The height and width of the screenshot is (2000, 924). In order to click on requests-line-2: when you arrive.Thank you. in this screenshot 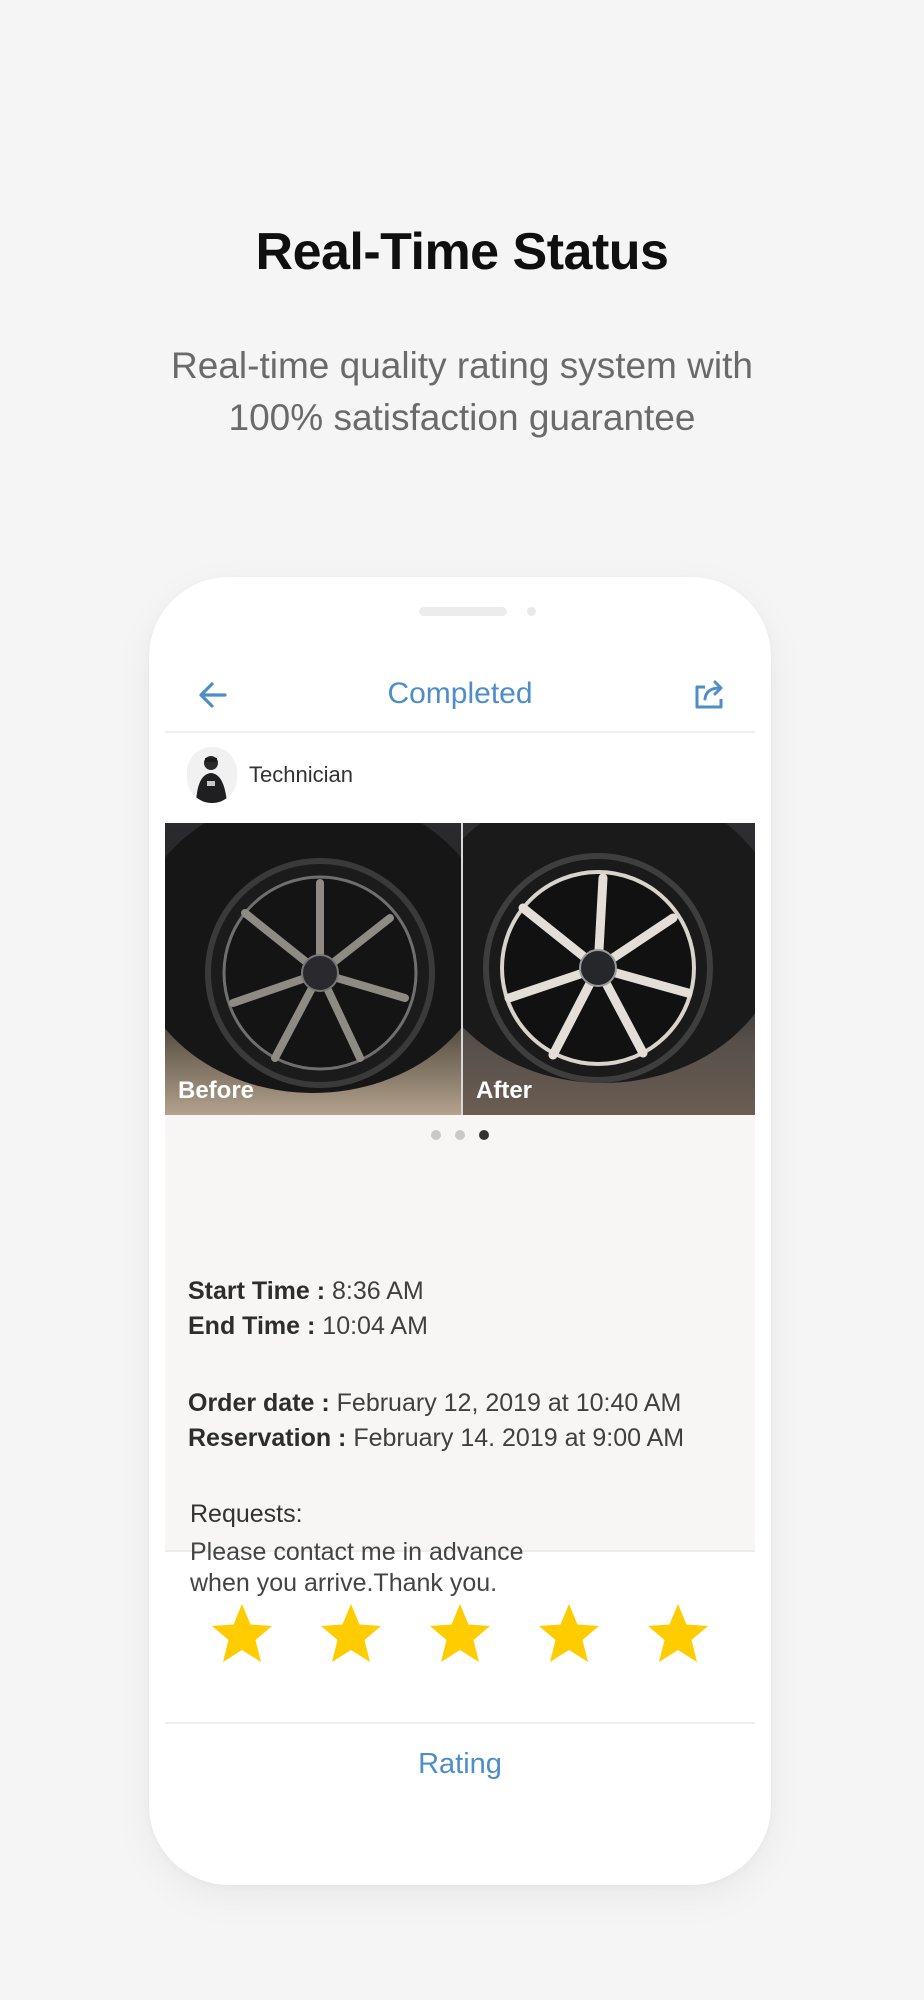, I will do `click(344, 1583)`.